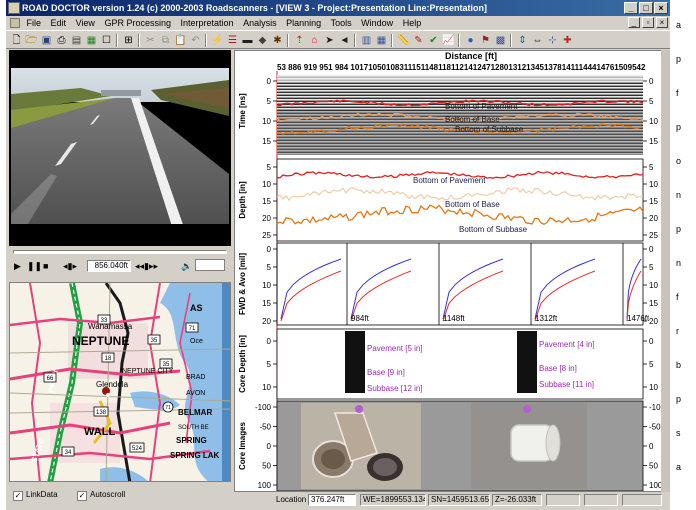 The image size is (696, 510). Describe the element at coordinates (34, 23) in the screenshot. I see `menu-file: File` at that location.